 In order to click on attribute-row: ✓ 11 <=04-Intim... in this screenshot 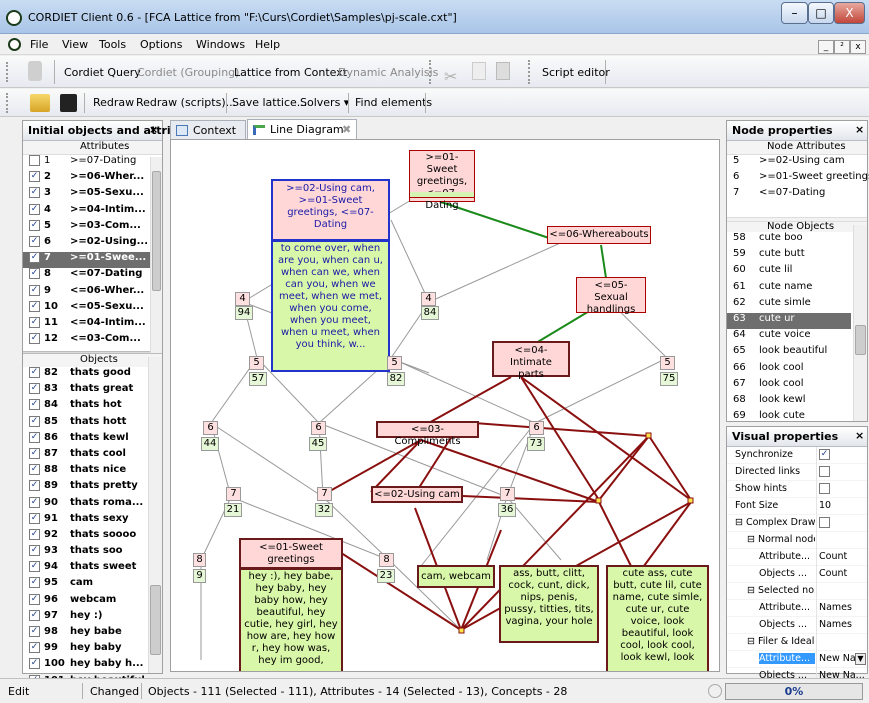, I will do `click(88, 324)`.